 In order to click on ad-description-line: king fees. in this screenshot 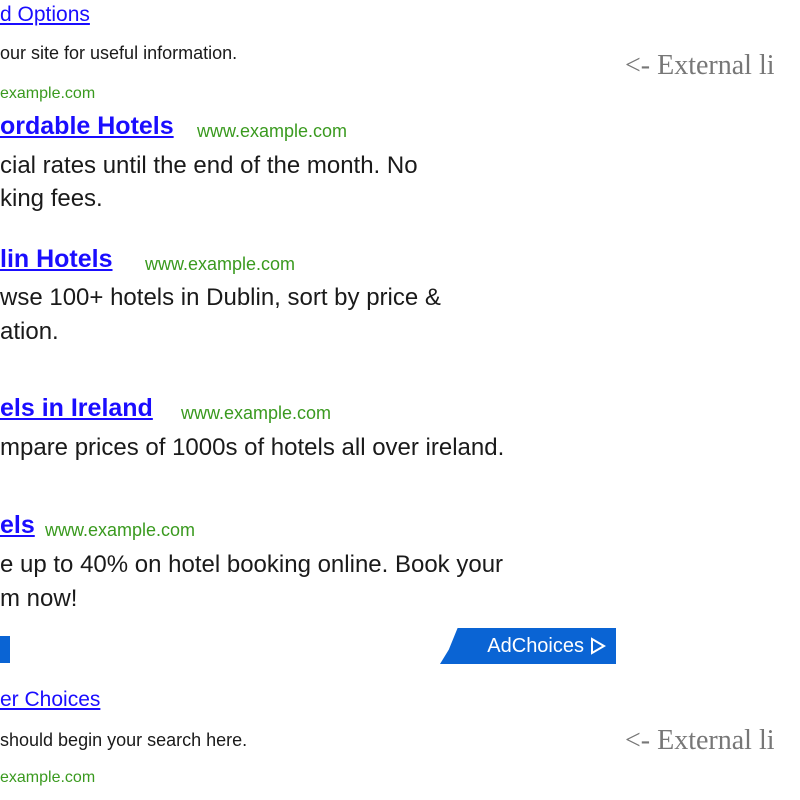, I will do `click(51, 198)`.